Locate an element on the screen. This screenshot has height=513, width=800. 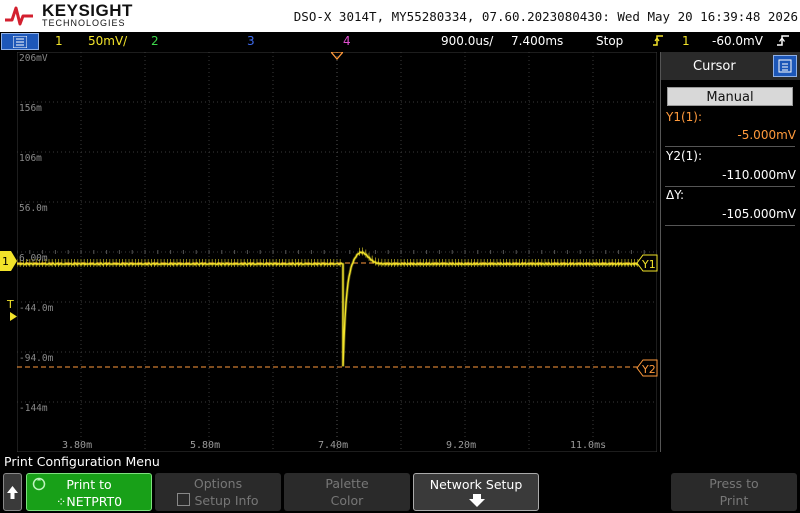
y1-marker-label: Y1 is located at coordinates (648, 264).